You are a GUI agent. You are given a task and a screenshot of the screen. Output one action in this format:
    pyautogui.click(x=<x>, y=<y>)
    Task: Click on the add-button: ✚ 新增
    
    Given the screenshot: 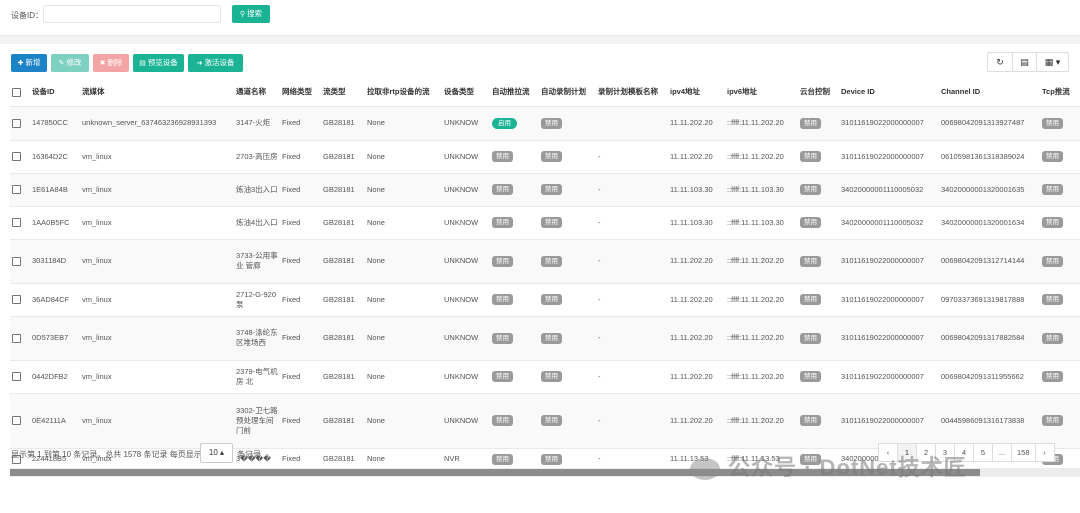 What is the action you would take?
    pyautogui.click(x=29, y=63)
    